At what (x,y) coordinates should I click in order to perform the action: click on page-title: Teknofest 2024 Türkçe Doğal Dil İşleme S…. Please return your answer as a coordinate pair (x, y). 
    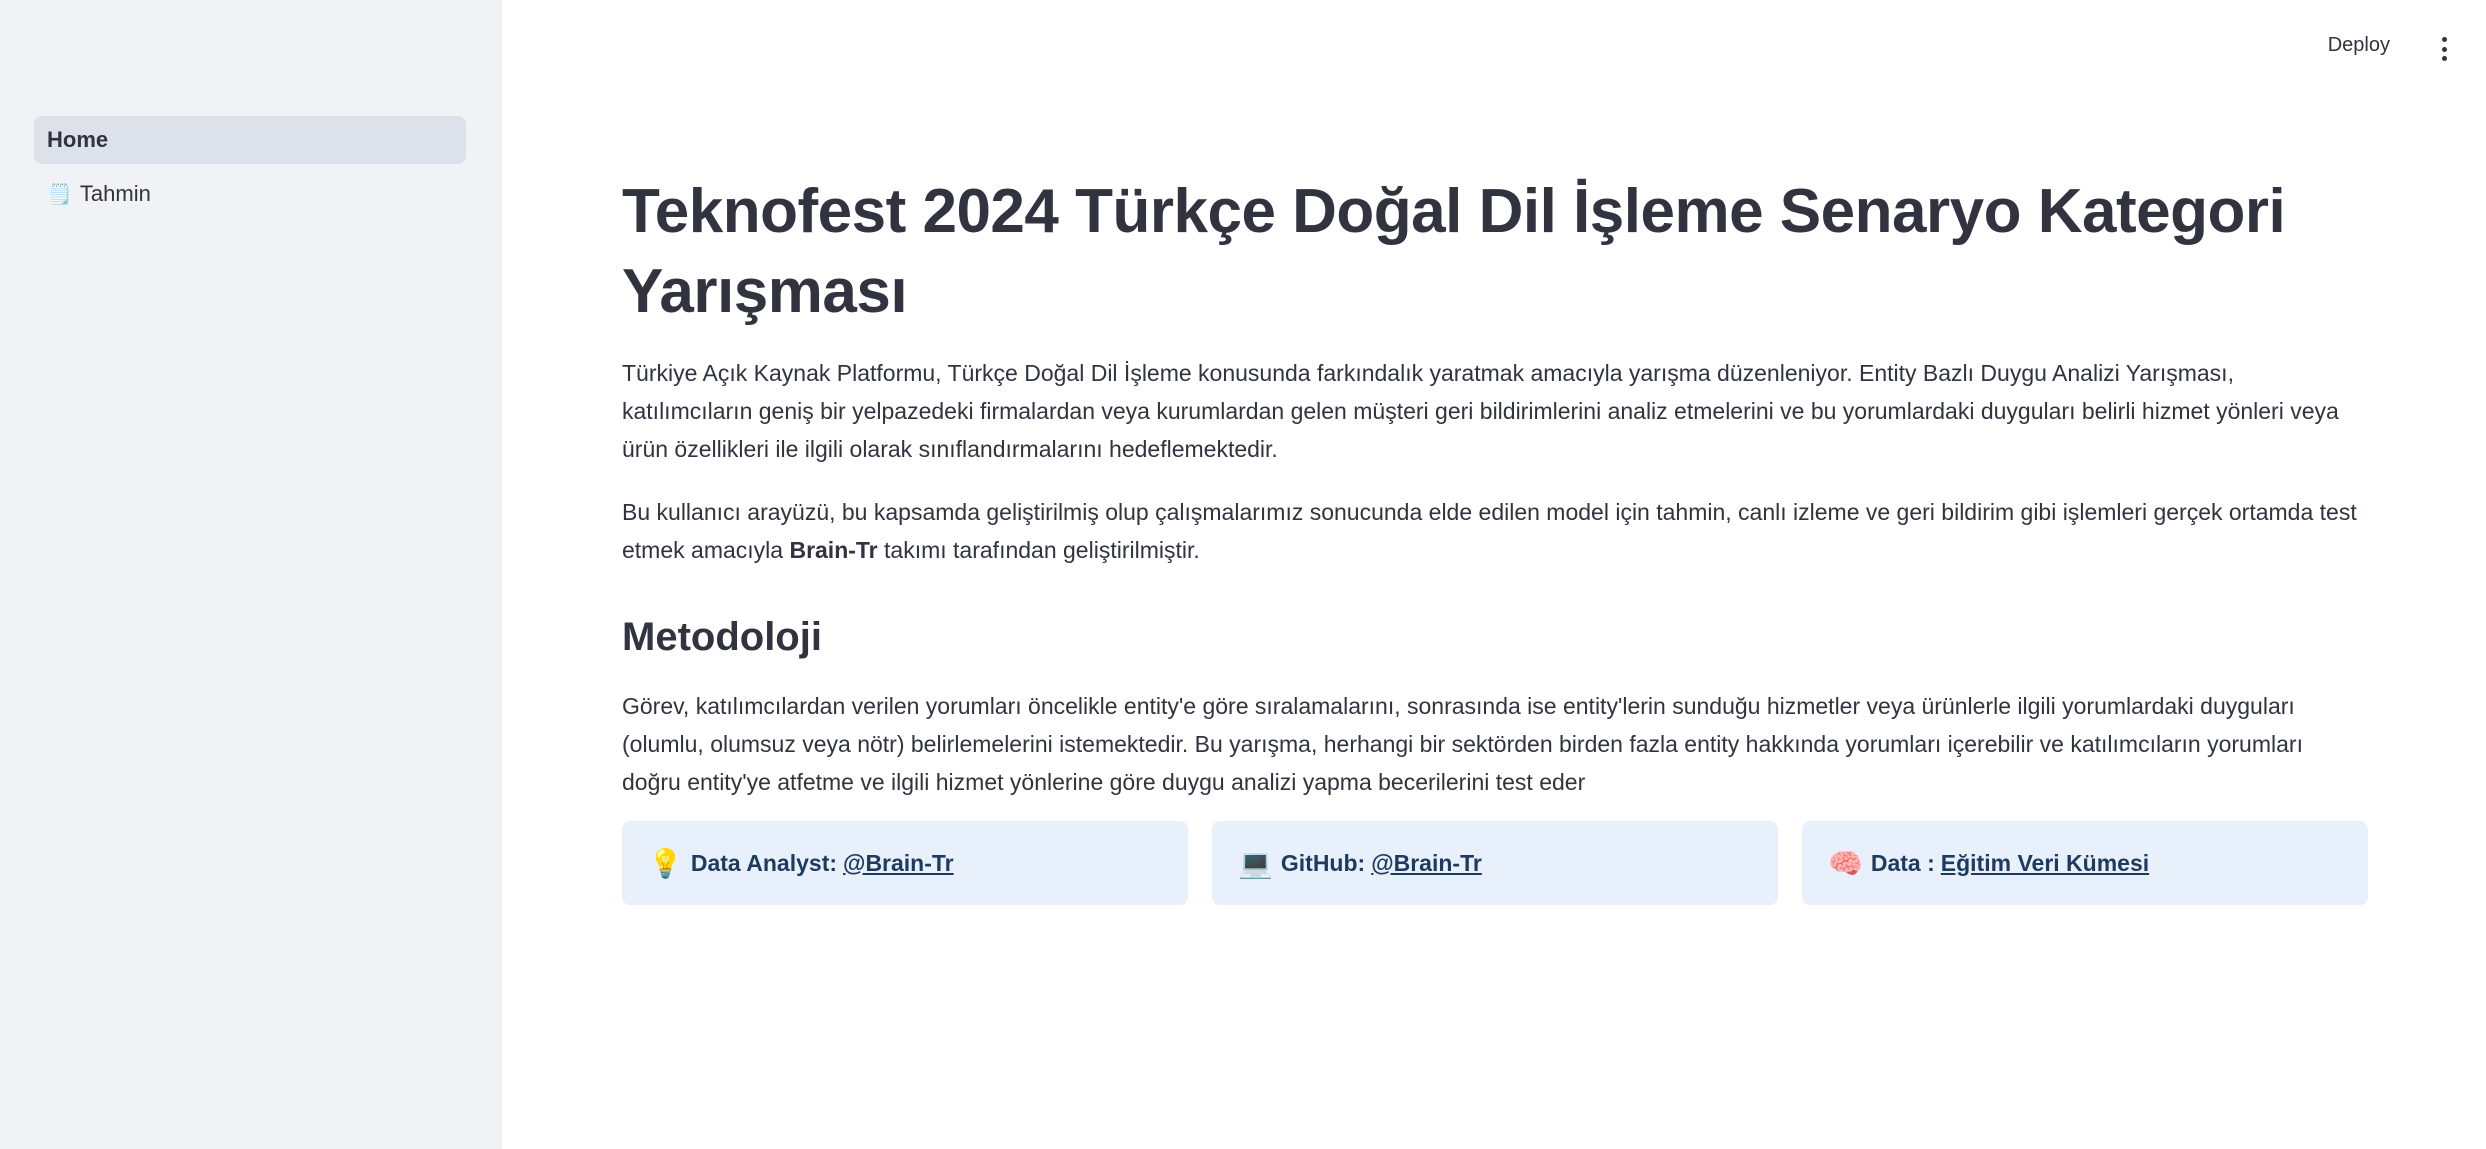
    Looking at the image, I should click on (1454, 251).